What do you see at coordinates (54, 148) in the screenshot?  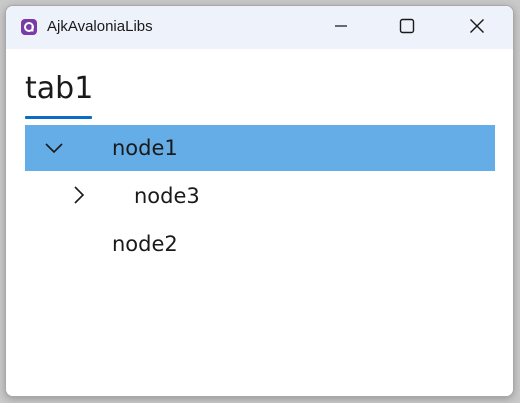 I see `chevron-down-icon` at bounding box center [54, 148].